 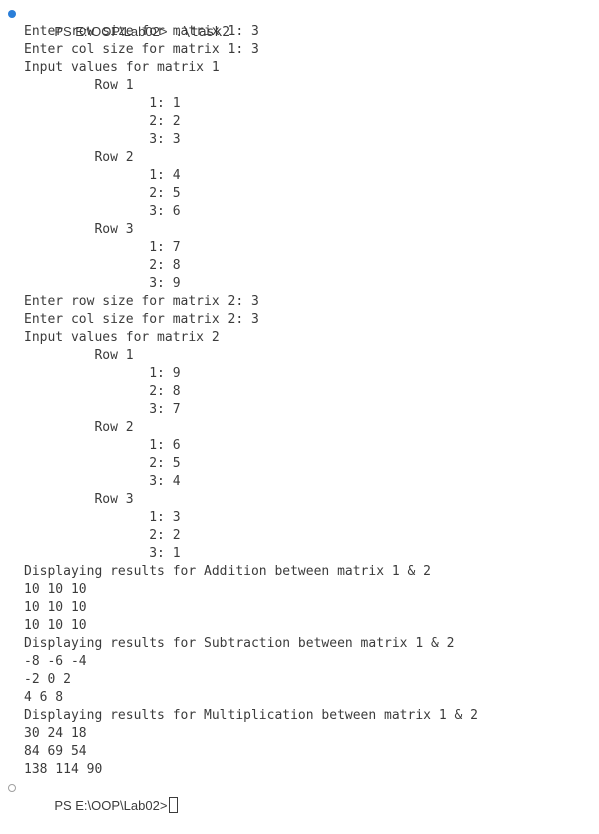 I want to click on output-line: 1: 9, so click(x=102, y=373).